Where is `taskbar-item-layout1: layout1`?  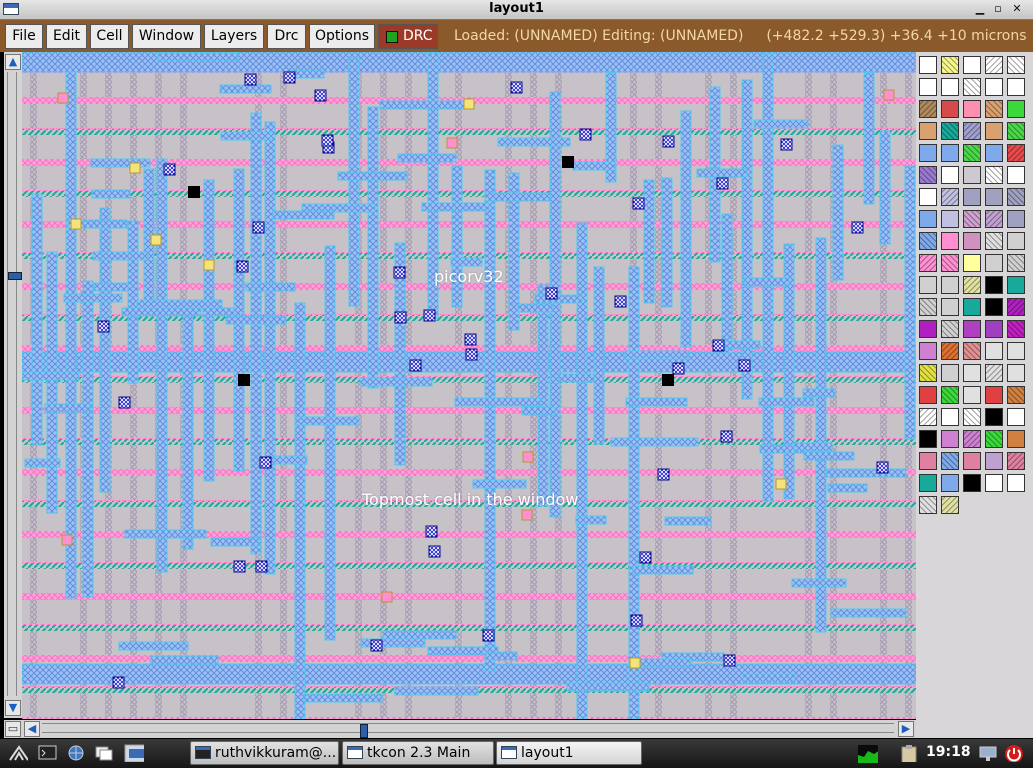
taskbar-item-layout1: layout1 is located at coordinates (569, 753).